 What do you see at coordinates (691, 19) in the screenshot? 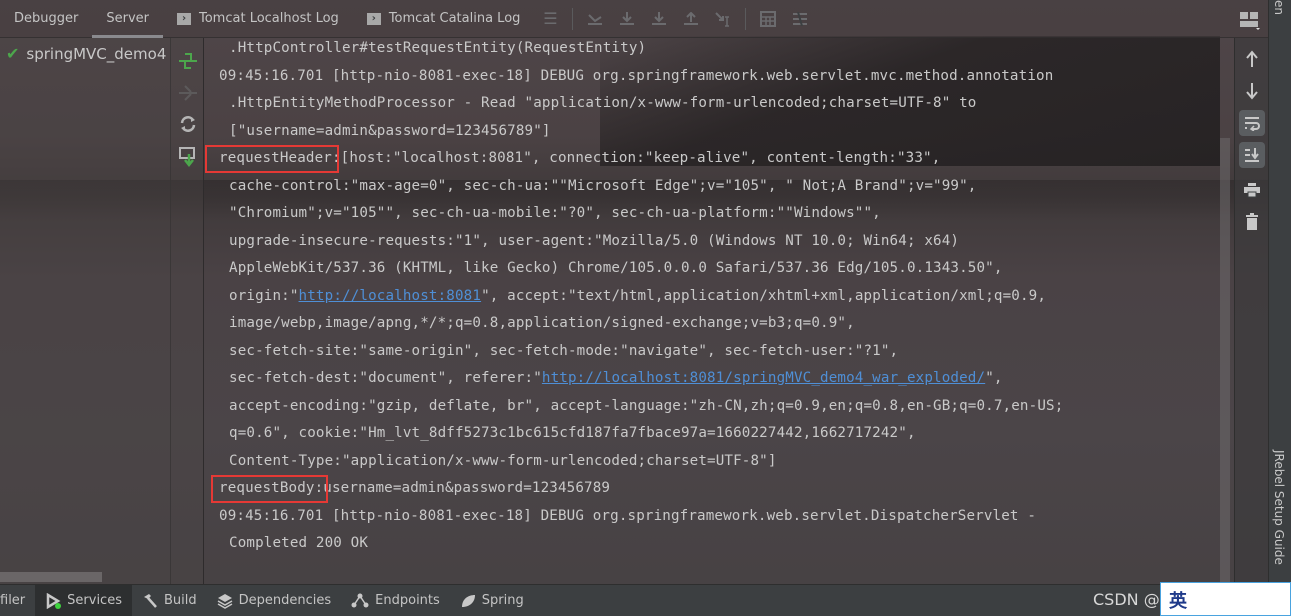
I see `upload-icon` at bounding box center [691, 19].